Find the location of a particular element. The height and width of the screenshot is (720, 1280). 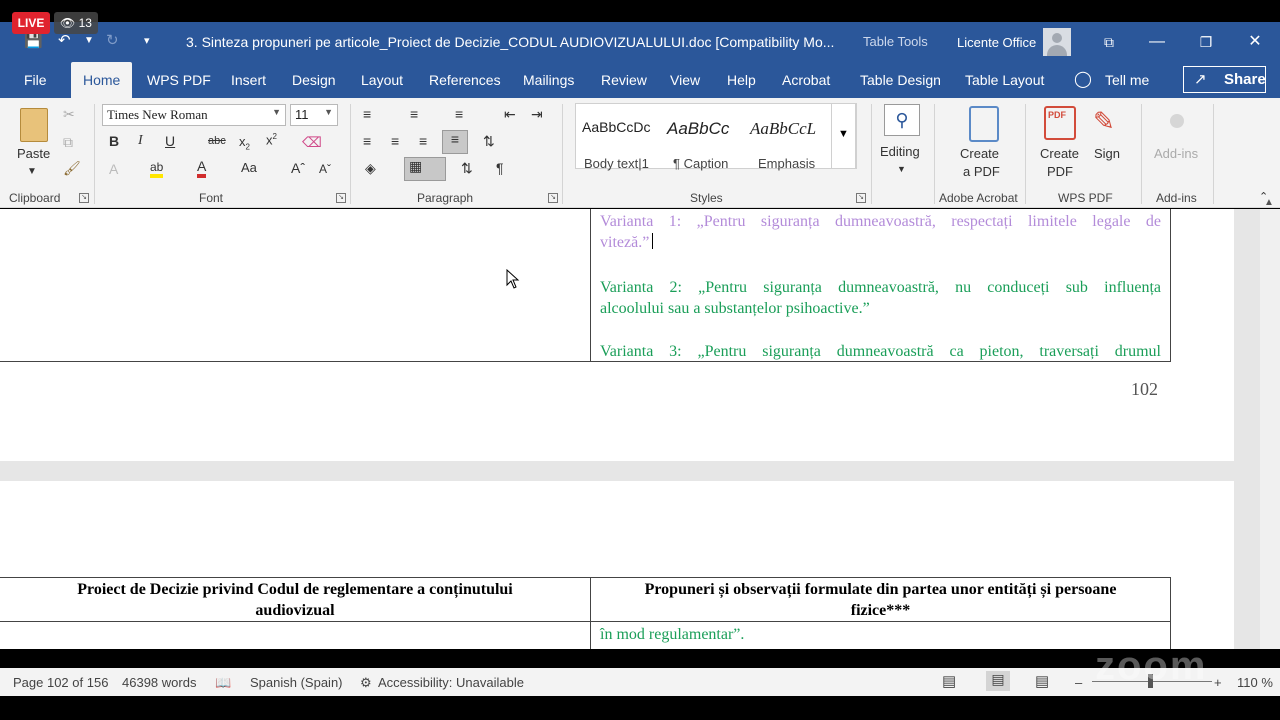

tab-acrobat: Acrobat is located at coordinates (806, 80).